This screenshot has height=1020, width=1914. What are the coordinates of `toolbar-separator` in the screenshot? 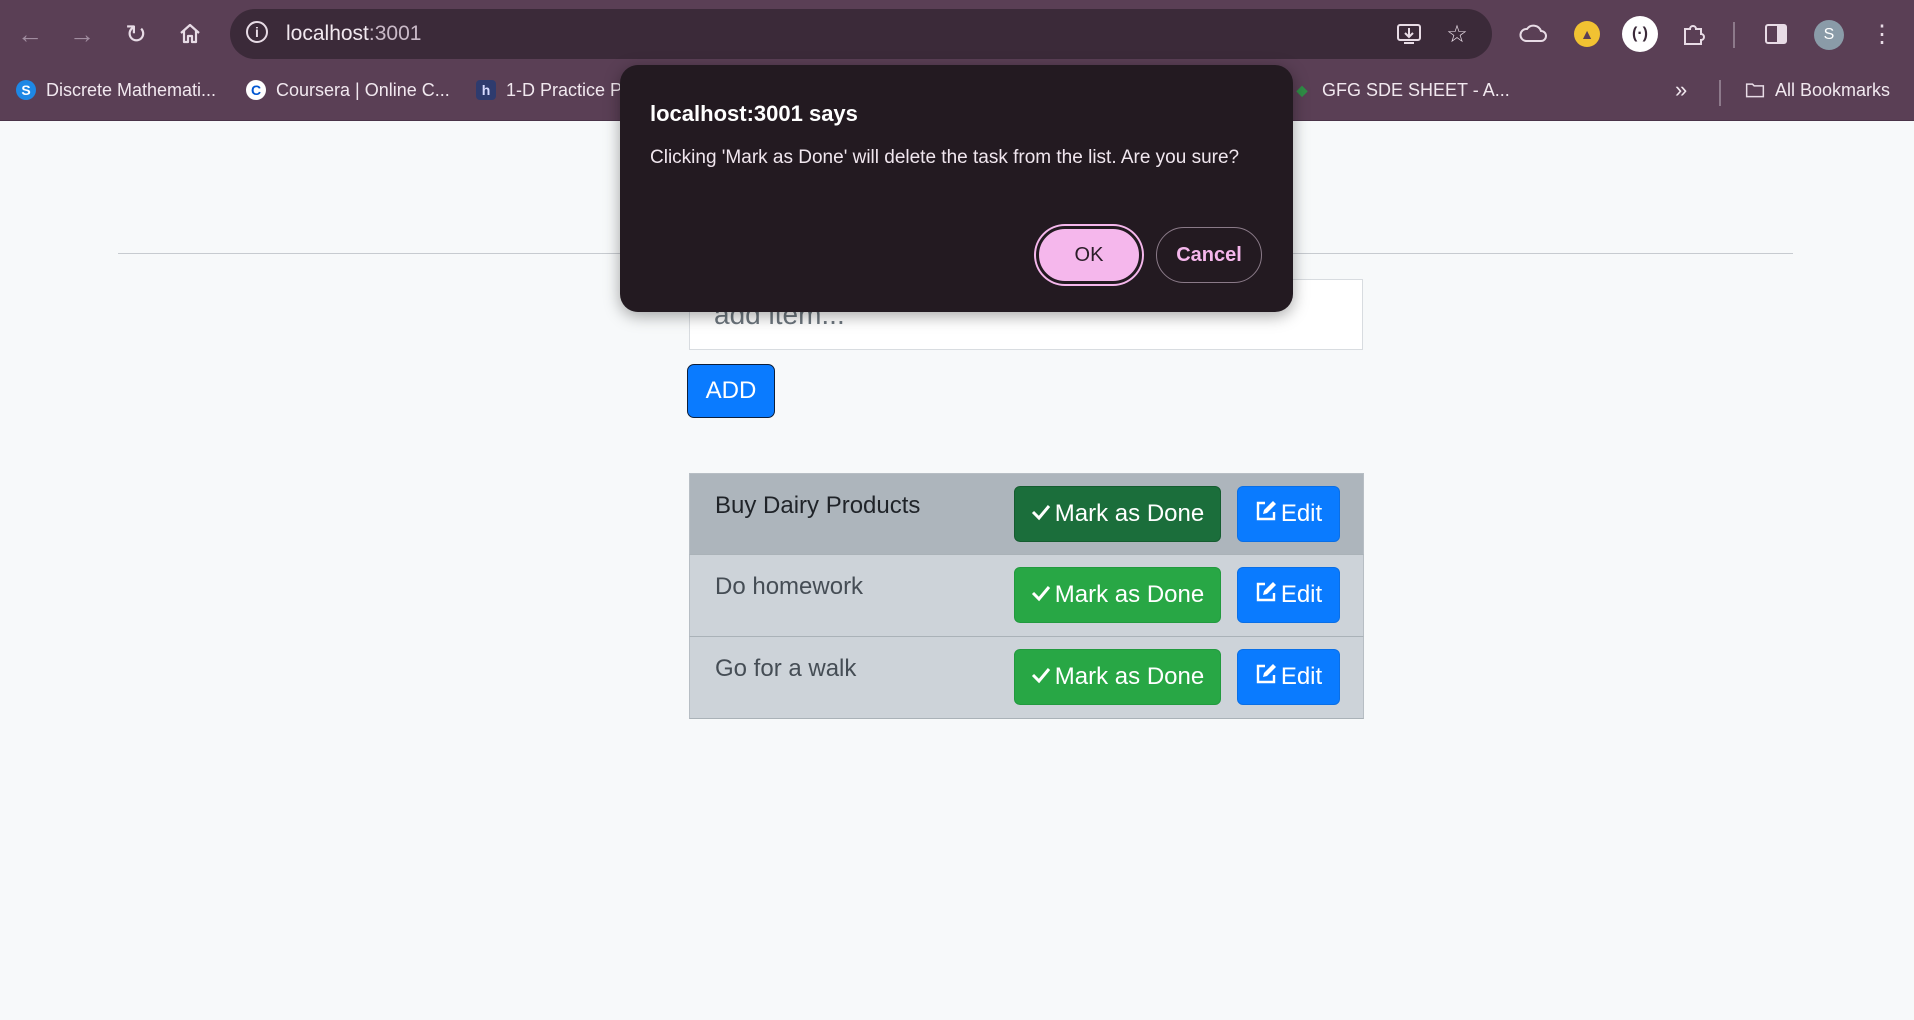 It's located at (1734, 35).